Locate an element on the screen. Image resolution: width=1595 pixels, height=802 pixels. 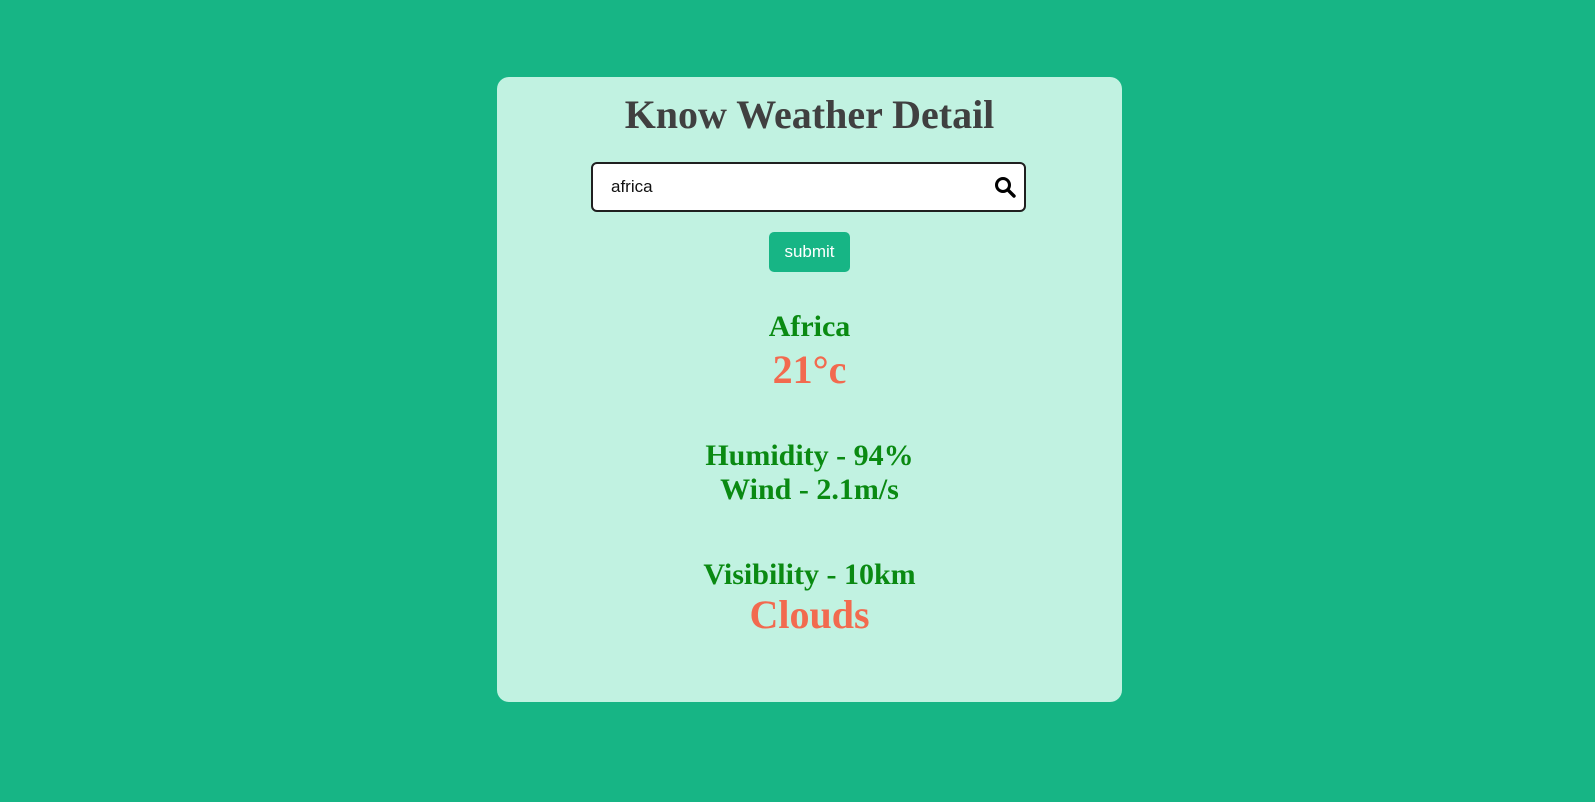
submit-button: submit is located at coordinates (809, 252).